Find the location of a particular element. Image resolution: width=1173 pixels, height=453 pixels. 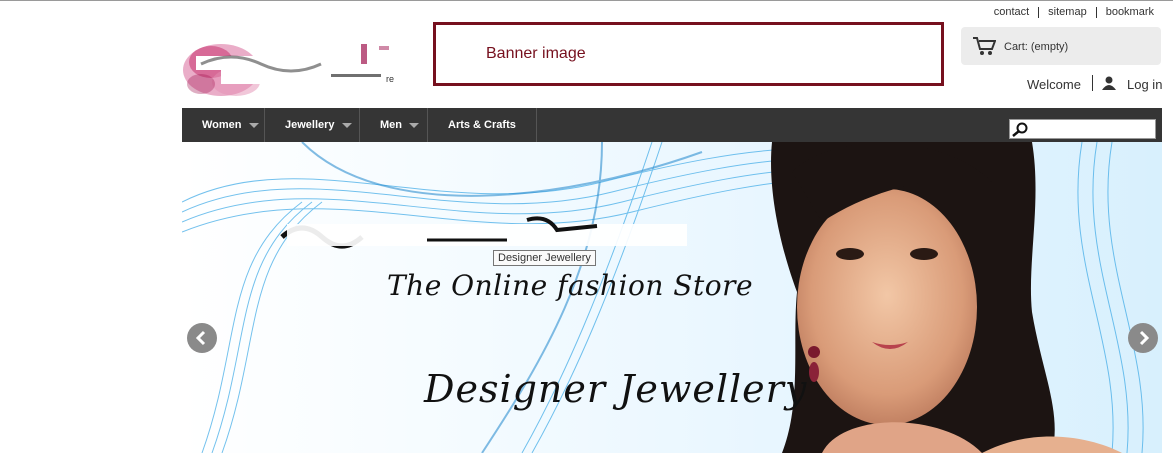

magnifier-icon is located at coordinates (1020, 129).